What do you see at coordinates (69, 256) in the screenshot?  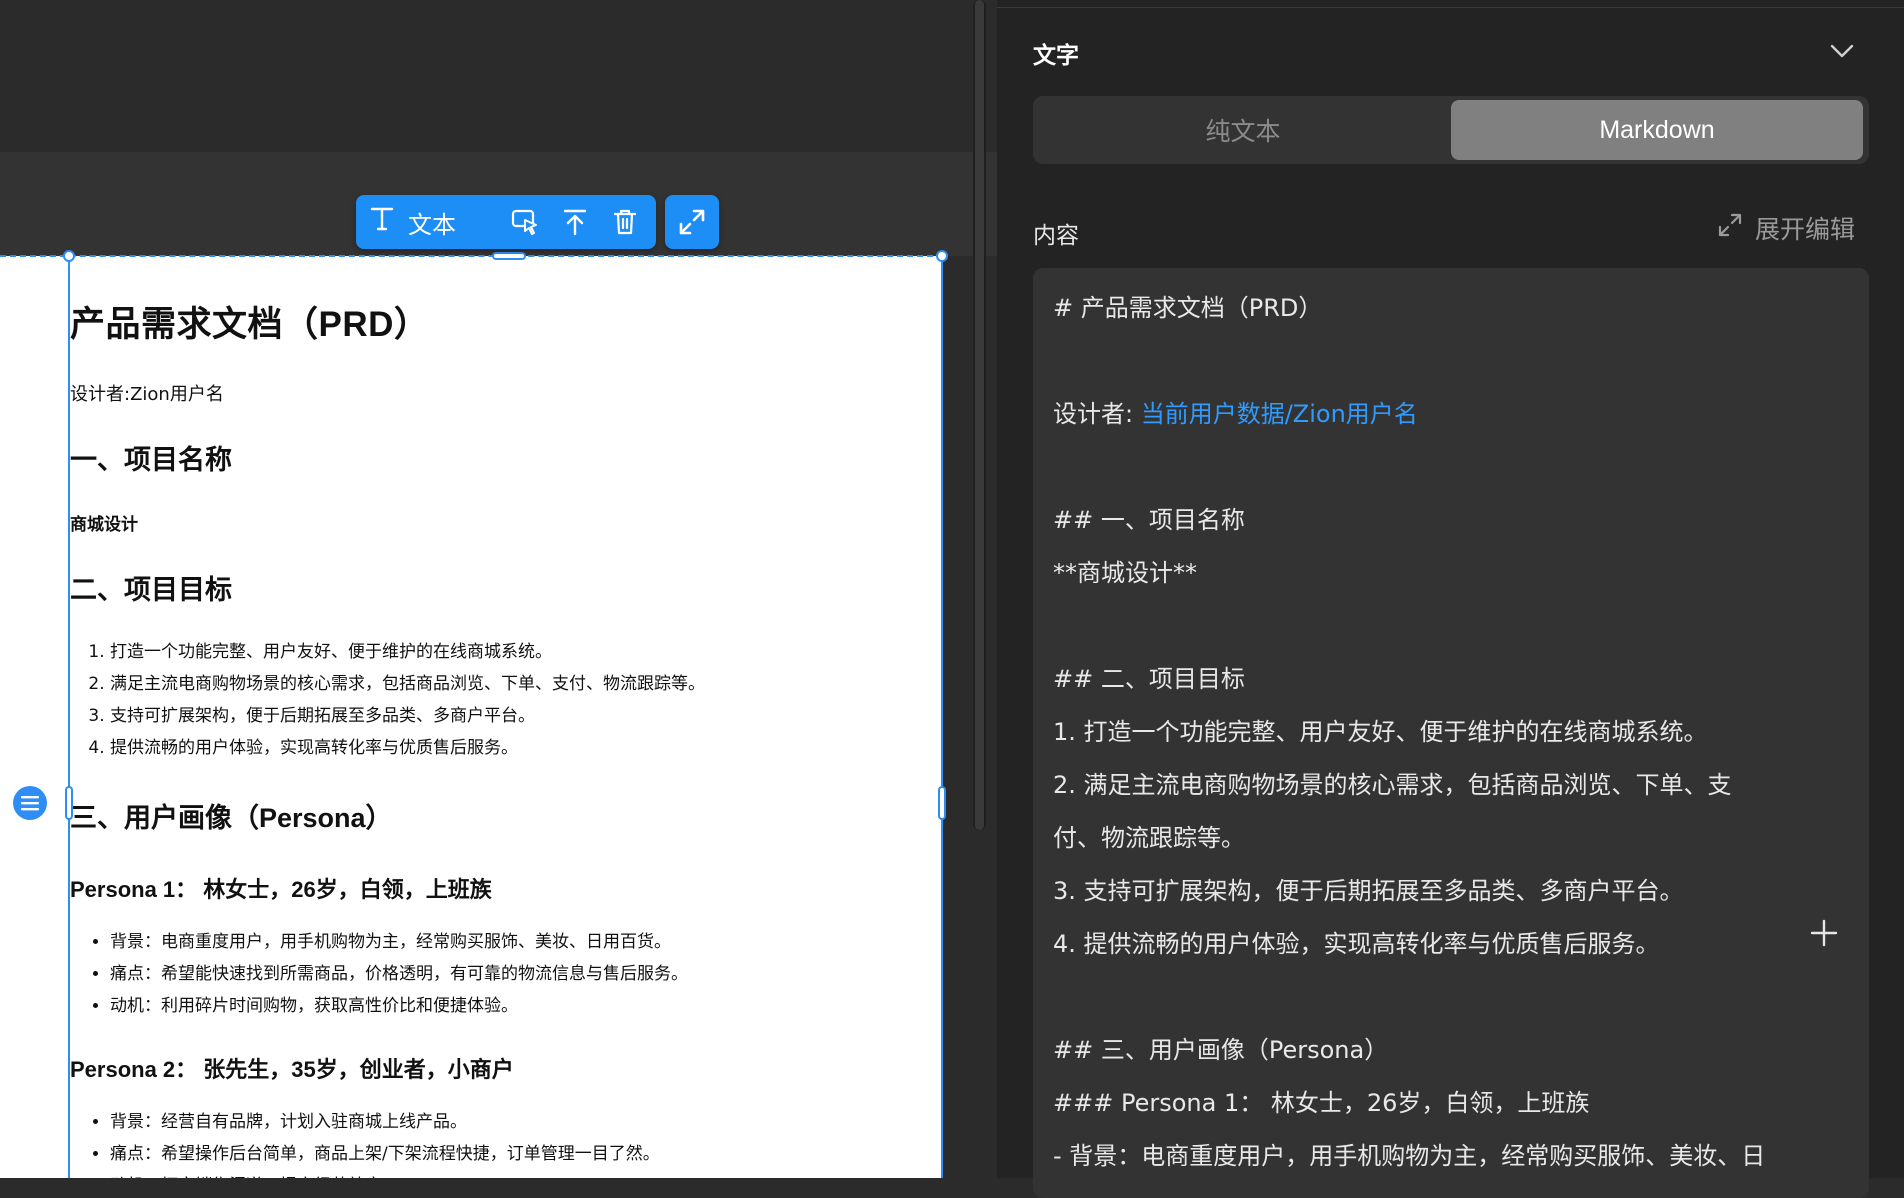 I see `resize-handle-top-left` at bounding box center [69, 256].